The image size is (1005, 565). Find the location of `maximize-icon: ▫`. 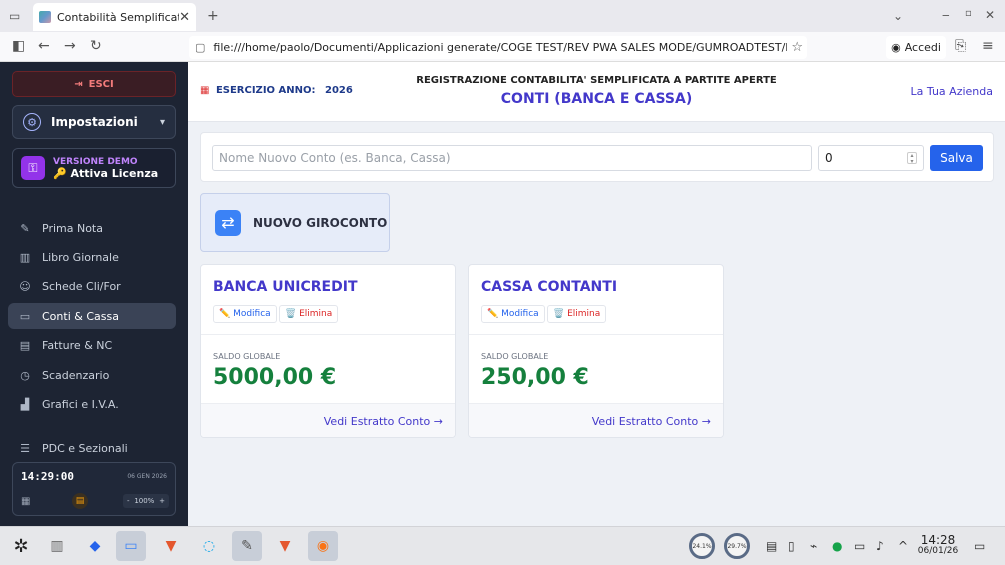

maximize-icon: ▫ is located at coordinates (968, 13).